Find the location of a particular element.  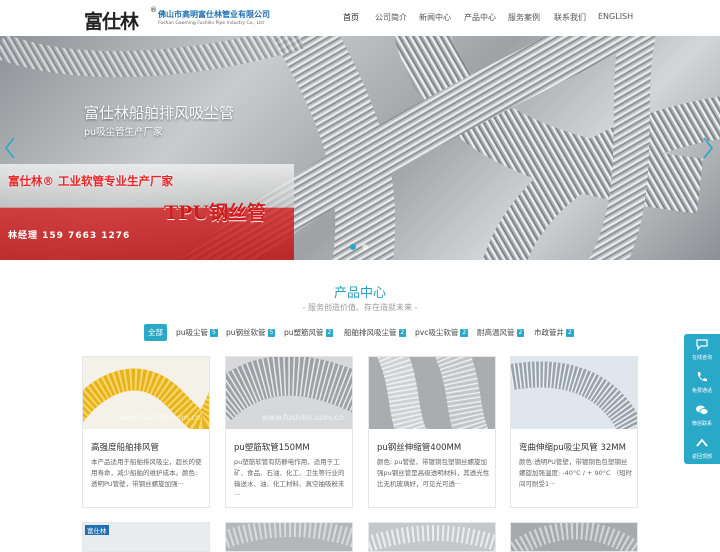

back-to-top-button: 返回顶部 is located at coordinates (702, 449).